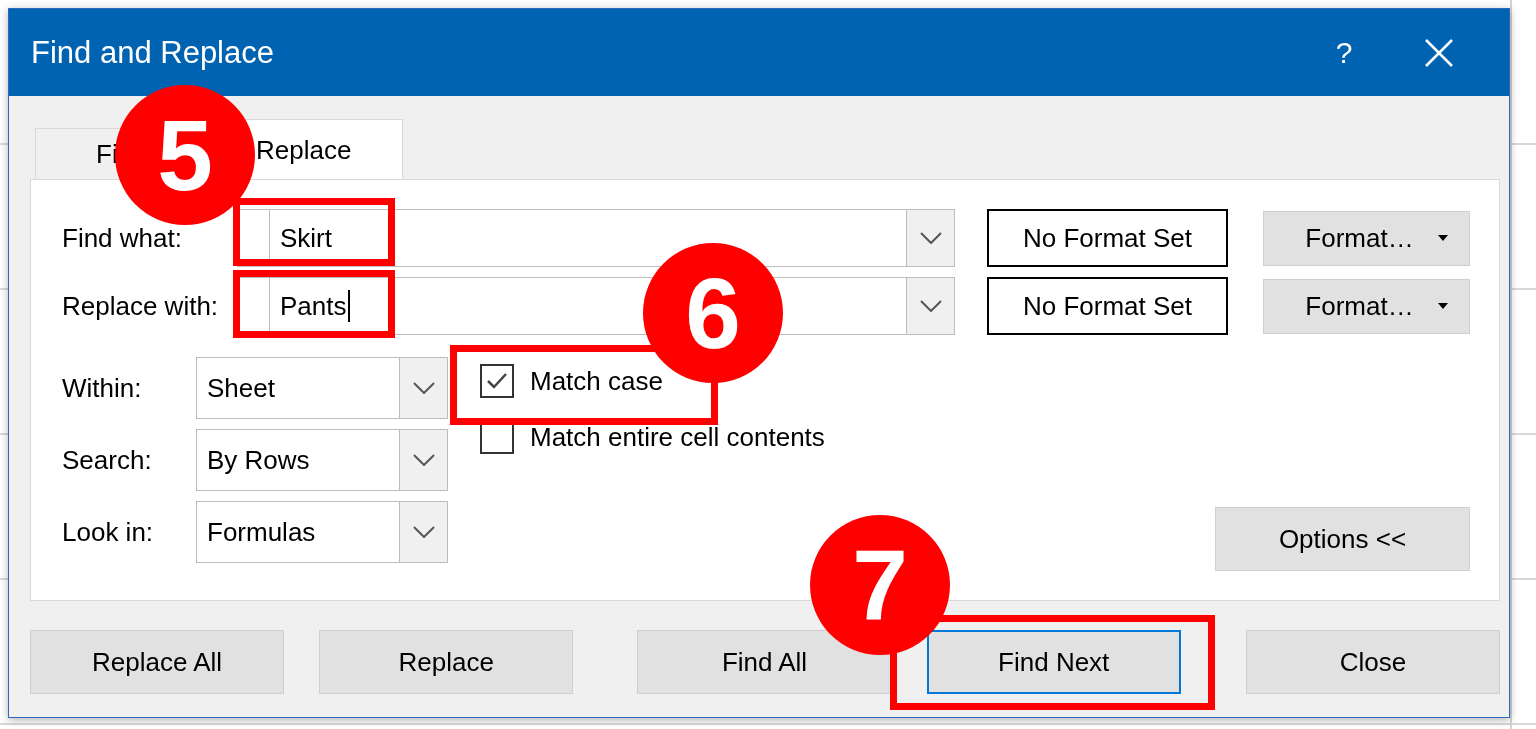 This screenshot has width=1536, height=729. What do you see at coordinates (107, 460) in the screenshot?
I see `field-label: Search:` at bounding box center [107, 460].